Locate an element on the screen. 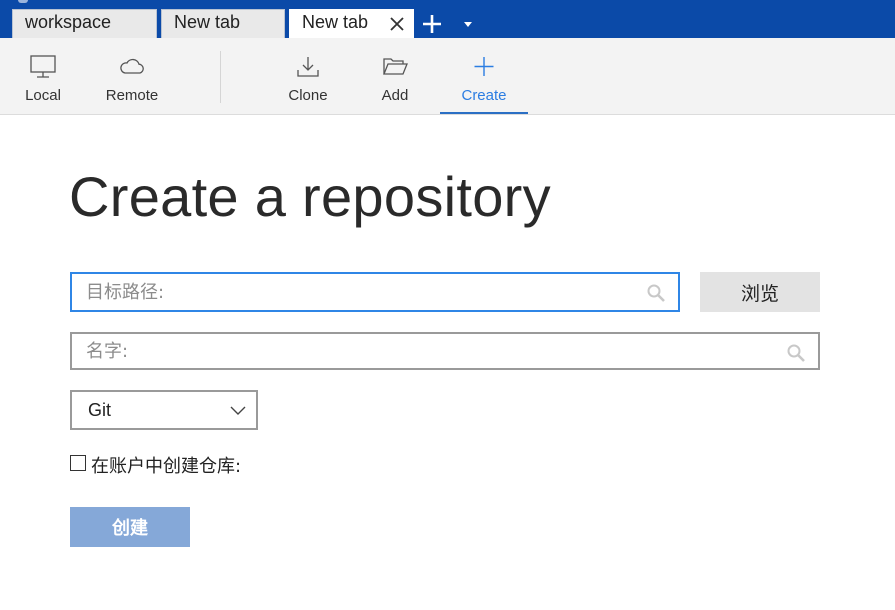 The height and width of the screenshot is (610, 895). target-path-field is located at coordinates (375, 292).